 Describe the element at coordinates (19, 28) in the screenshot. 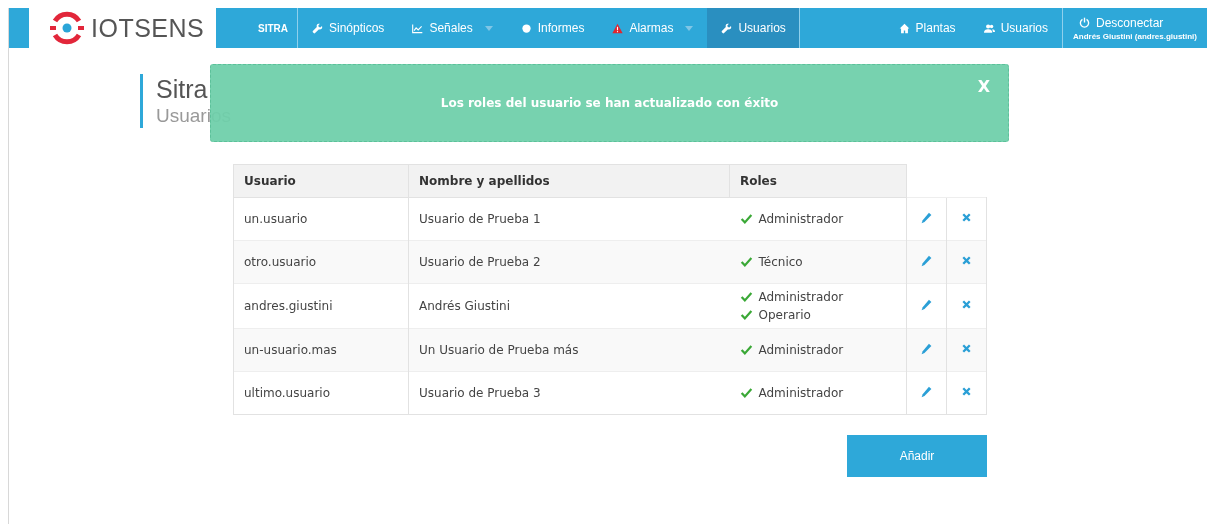

I see `navbar-edge` at that location.